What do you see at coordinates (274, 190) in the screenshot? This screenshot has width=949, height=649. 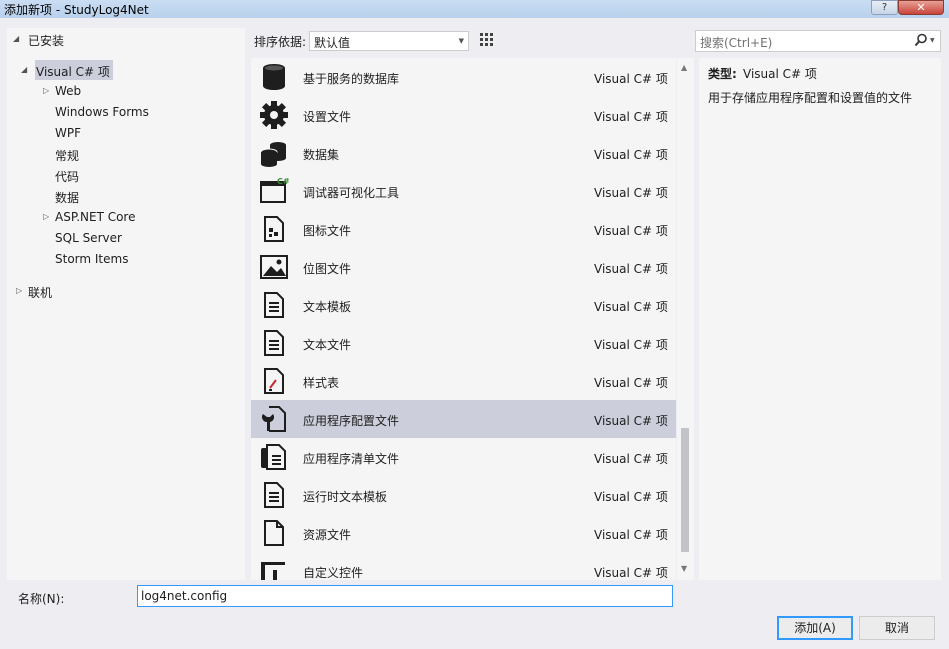 I see `visualizer-icon: C#` at bounding box center [274, 190].